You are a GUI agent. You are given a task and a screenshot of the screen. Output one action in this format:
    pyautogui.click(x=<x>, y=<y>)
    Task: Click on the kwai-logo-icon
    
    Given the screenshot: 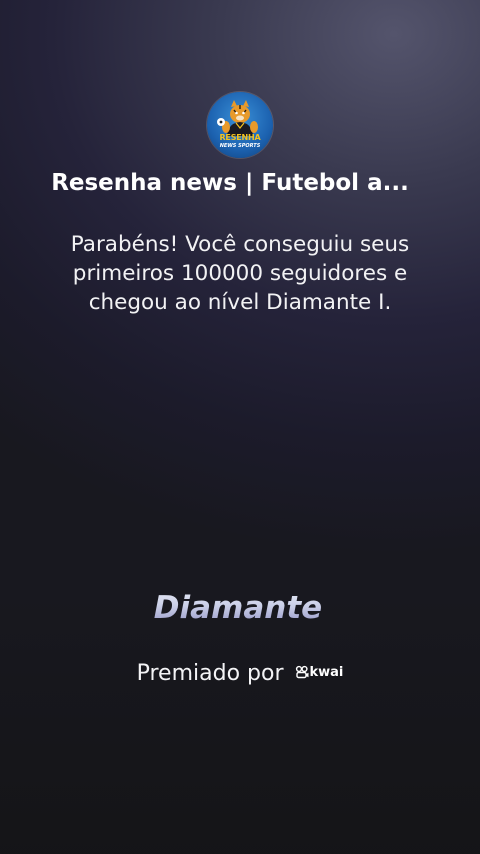 What is the action you would take?
    pyautogui.click(x=301, y=672)
    